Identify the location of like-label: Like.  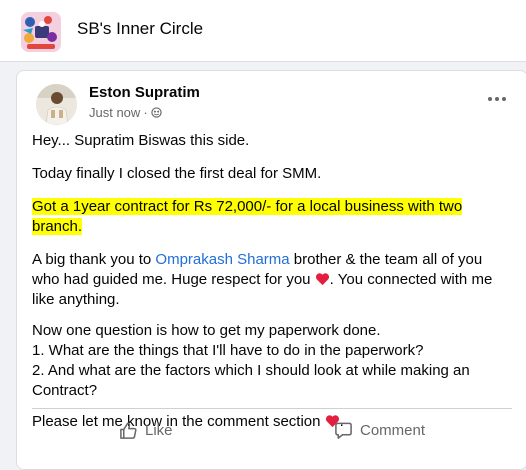
(159, 430).